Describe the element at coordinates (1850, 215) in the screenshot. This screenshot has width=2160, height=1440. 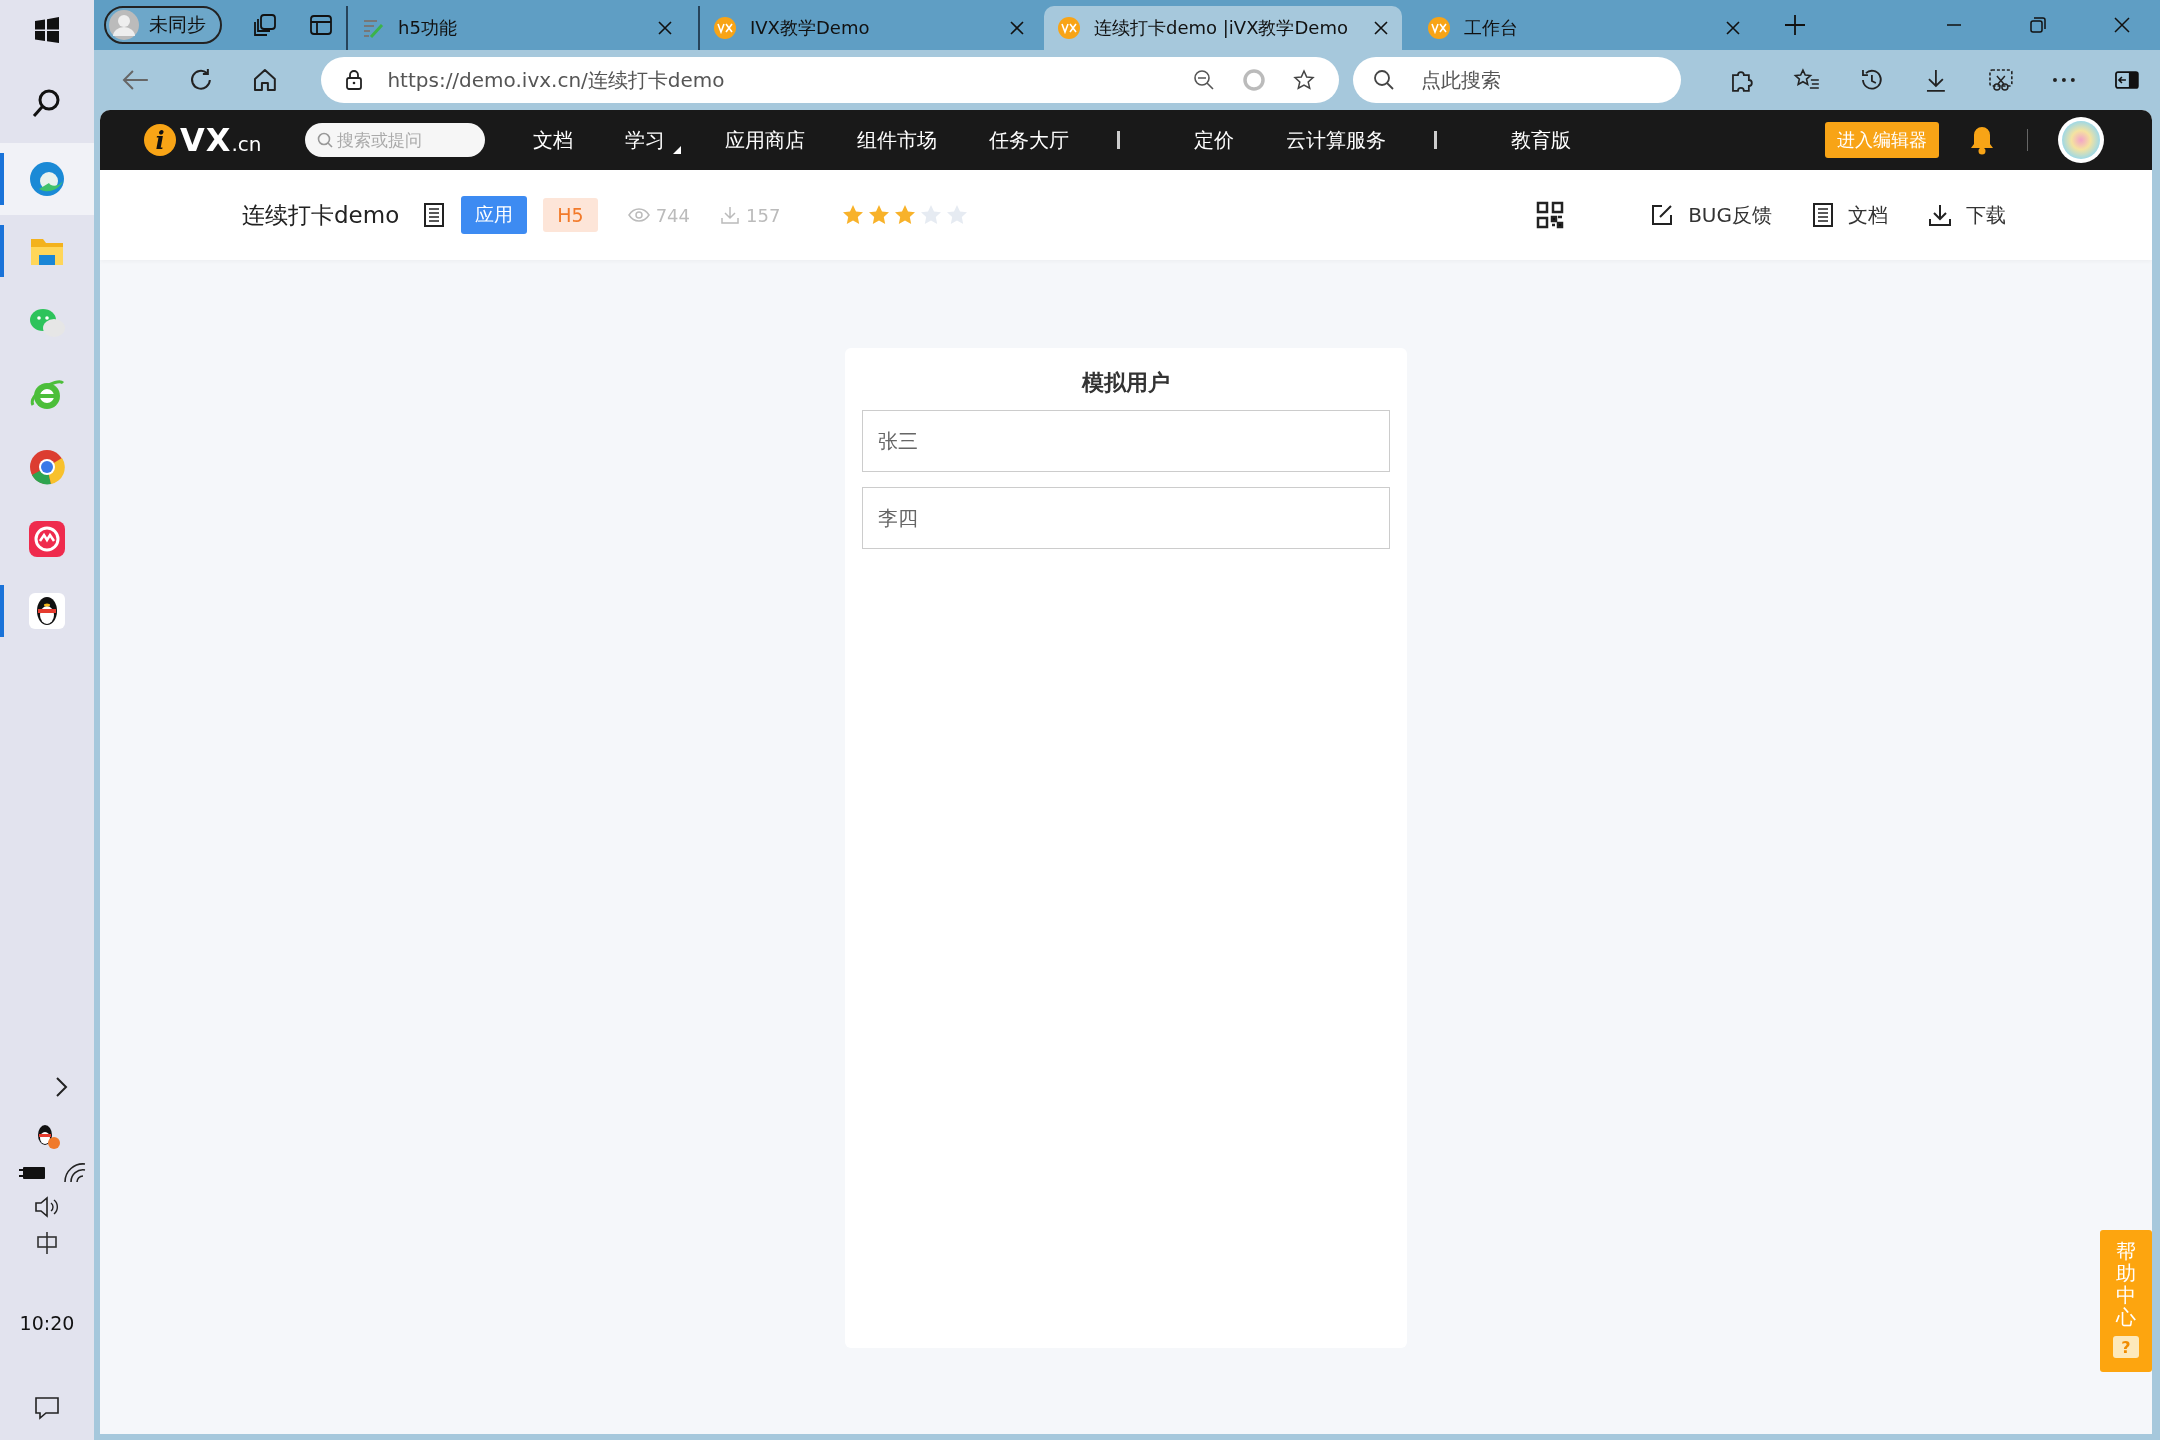
I see `docs-link: 文档` at that location.